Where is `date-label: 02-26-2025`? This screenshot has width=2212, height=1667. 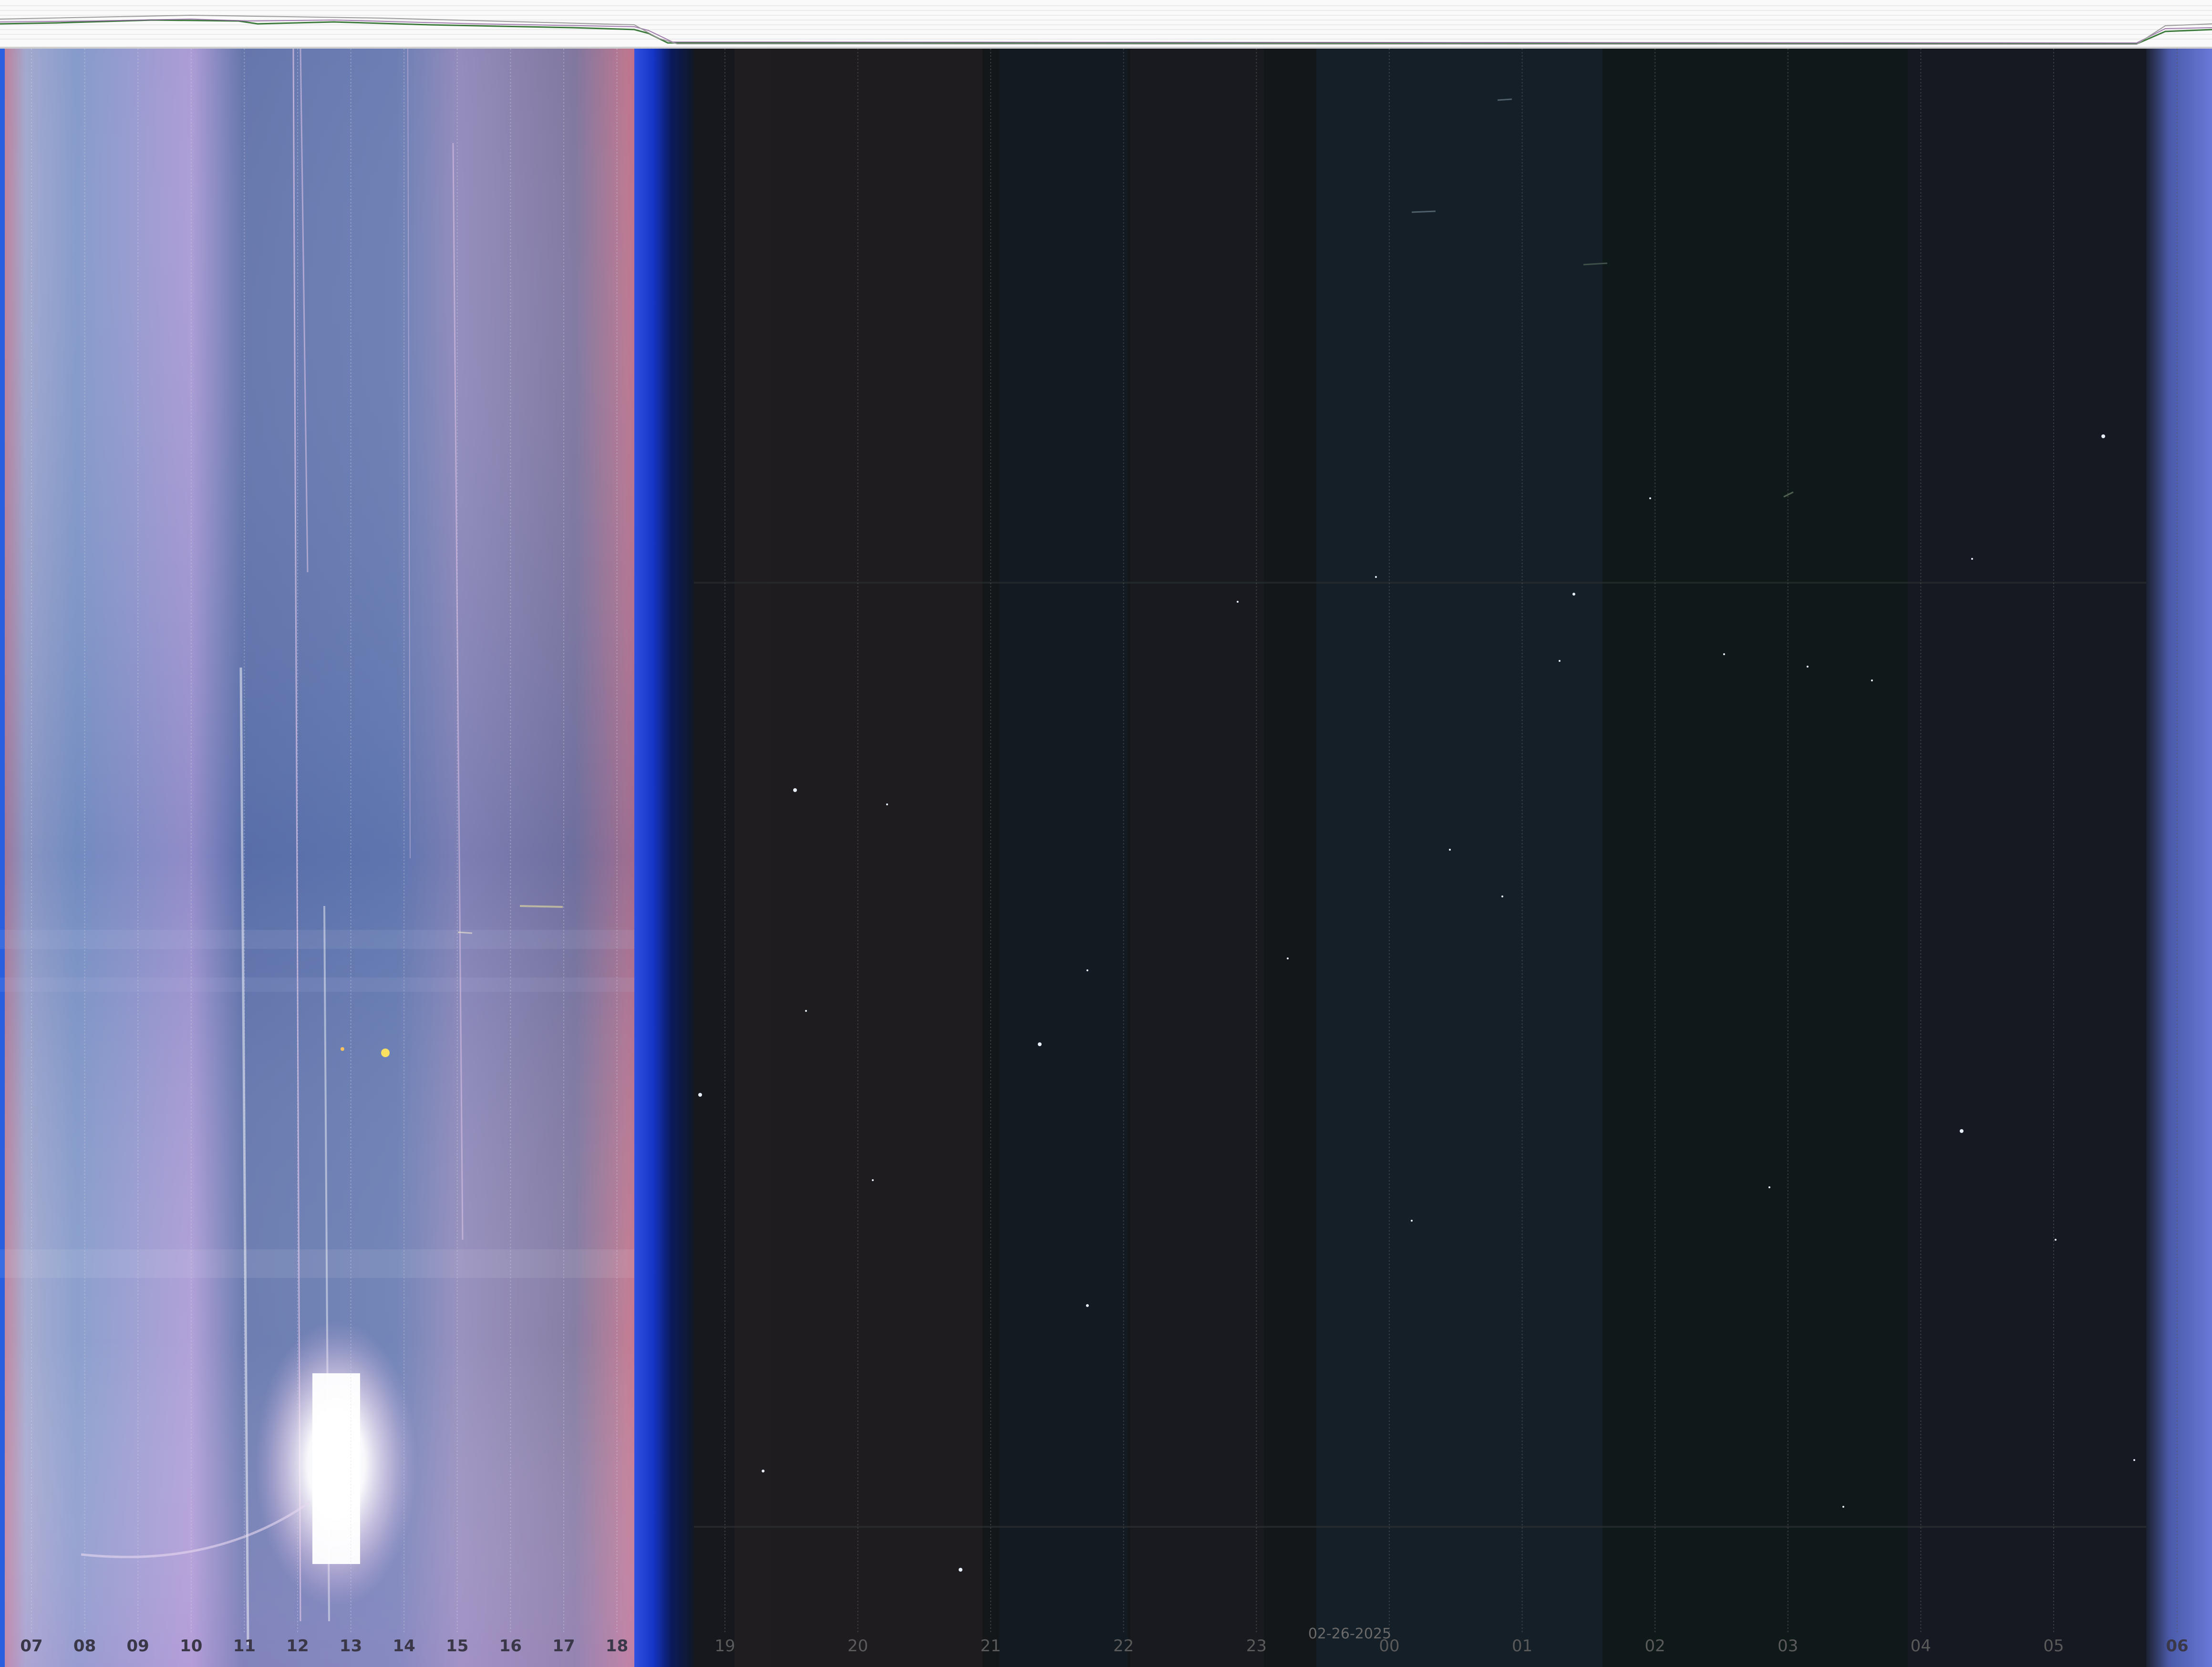 date-label: 02-26-2025 is located at coordinates (1350, 1634).